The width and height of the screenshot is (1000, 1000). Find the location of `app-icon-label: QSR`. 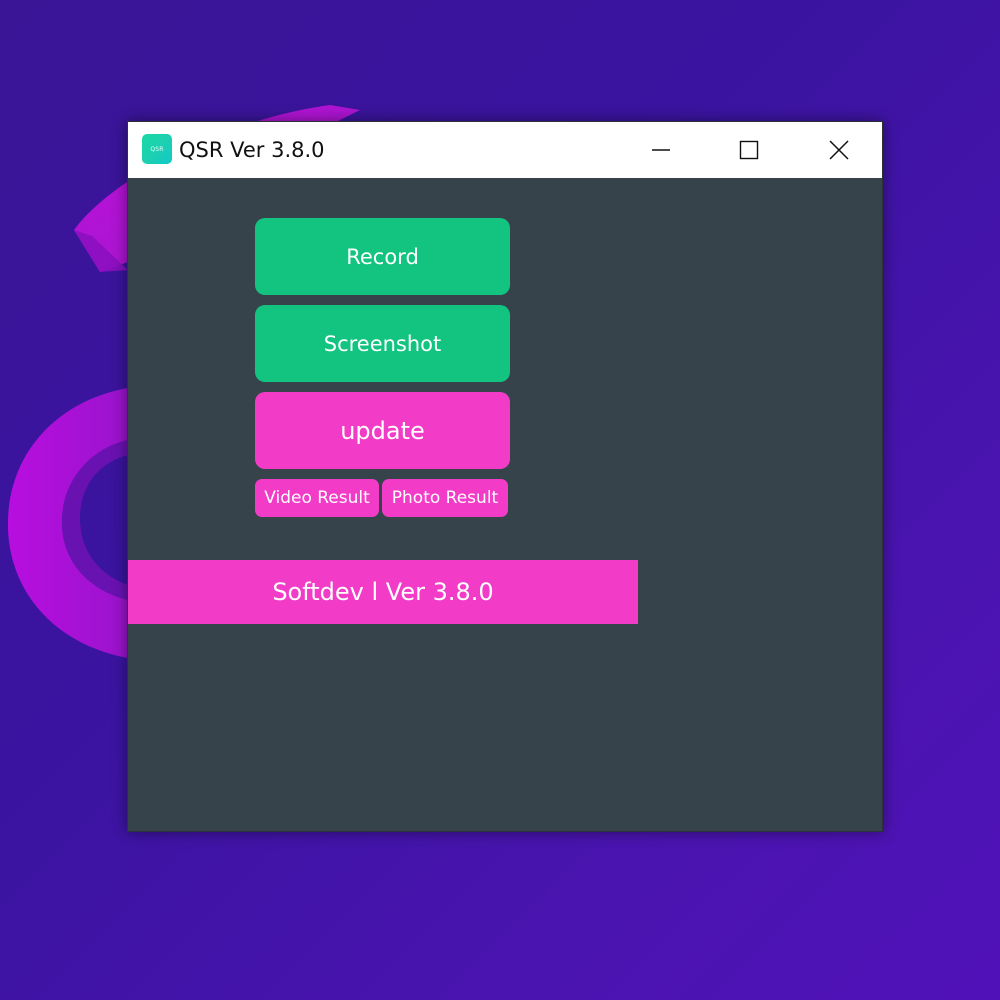

app-icon-label: QSR is located at coordinates (157, 149).